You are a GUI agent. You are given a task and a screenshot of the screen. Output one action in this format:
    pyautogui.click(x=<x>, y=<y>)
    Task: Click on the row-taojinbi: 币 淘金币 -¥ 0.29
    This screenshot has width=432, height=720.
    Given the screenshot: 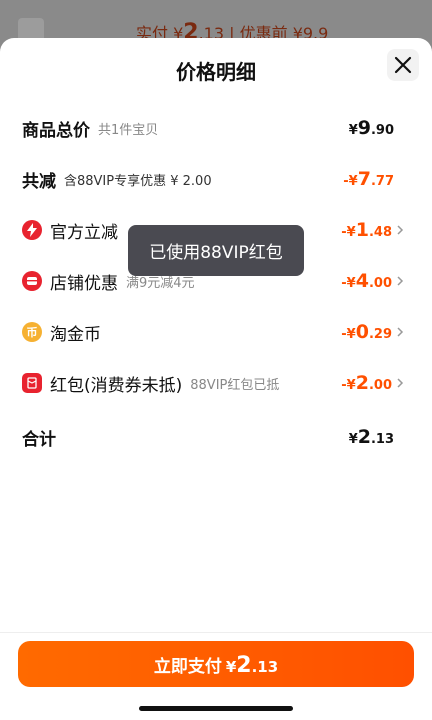 What is the action you would take?
    pyautogui.click(x=216, y=332)
    